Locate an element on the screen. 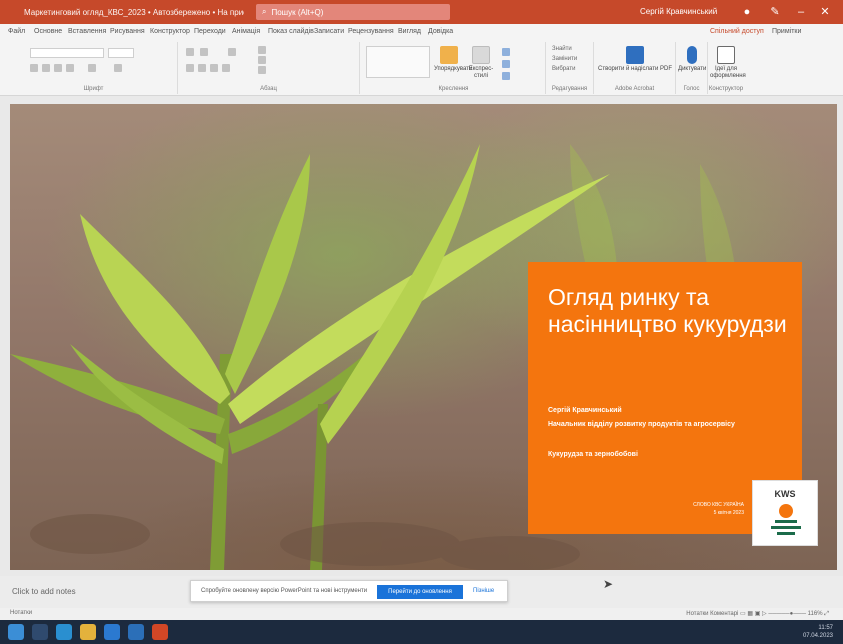 This screenshot has height=644, width=843. shape-outline-icon is located at coordinates (506, 64).